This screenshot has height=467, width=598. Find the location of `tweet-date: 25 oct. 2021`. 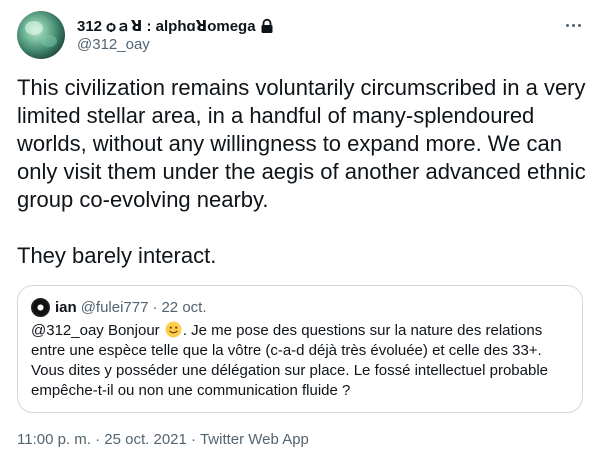

tweet-date: 25 oct. 2021 is located at coordinates (145, 439).